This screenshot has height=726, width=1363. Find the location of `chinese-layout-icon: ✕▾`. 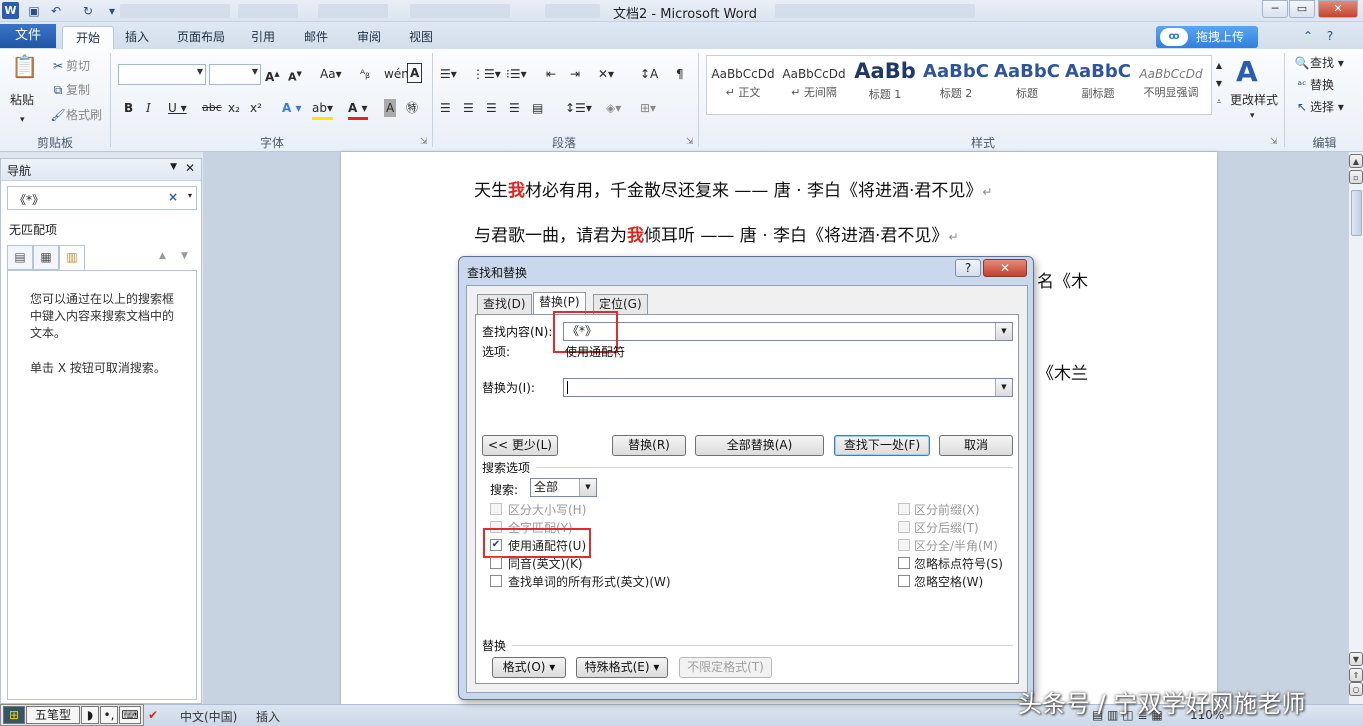

chinese-layout-icon: ✕▾ is located at coordinates (606, 74).